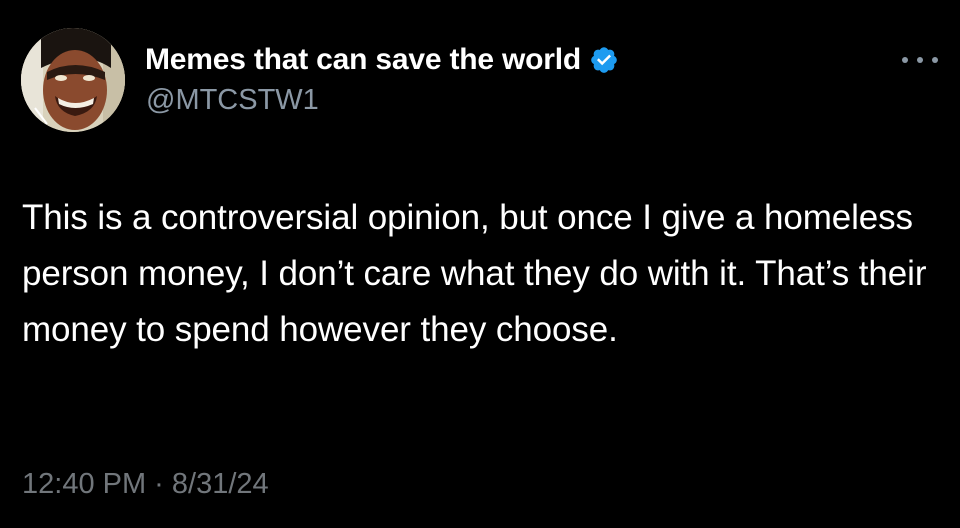 The height and width of the screenshot is (528, 960). I want to click on avatar, so click(73, 80).